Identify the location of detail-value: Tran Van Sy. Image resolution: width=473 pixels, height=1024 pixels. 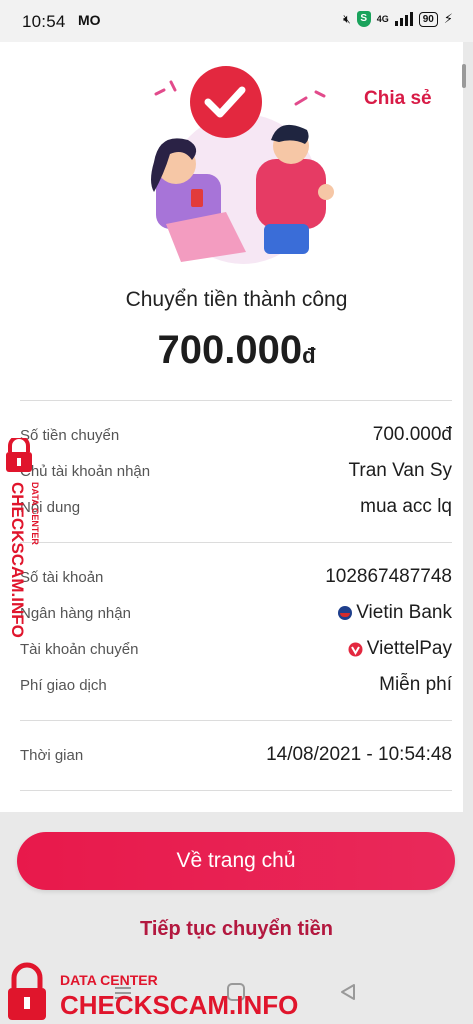
(400, 470).